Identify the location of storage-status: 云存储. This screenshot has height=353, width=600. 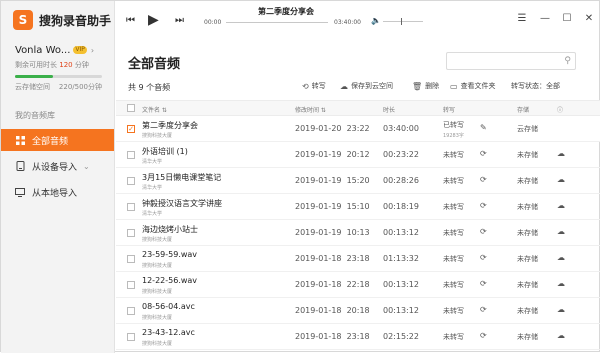
(527, 129).